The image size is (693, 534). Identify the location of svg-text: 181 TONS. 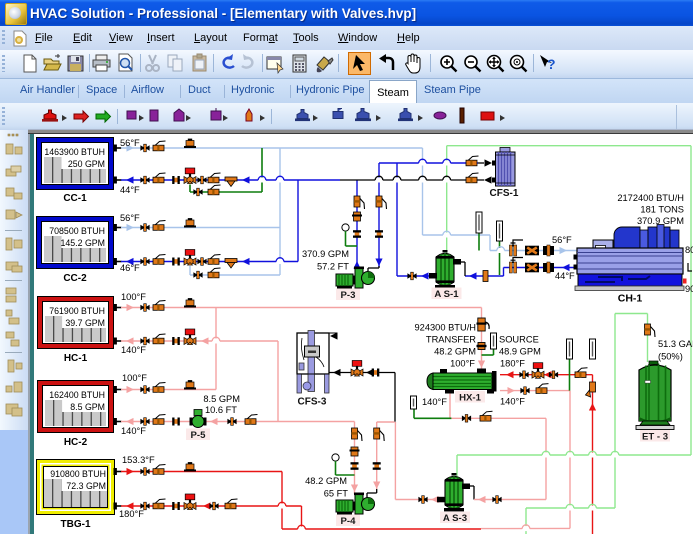
(662, 210).